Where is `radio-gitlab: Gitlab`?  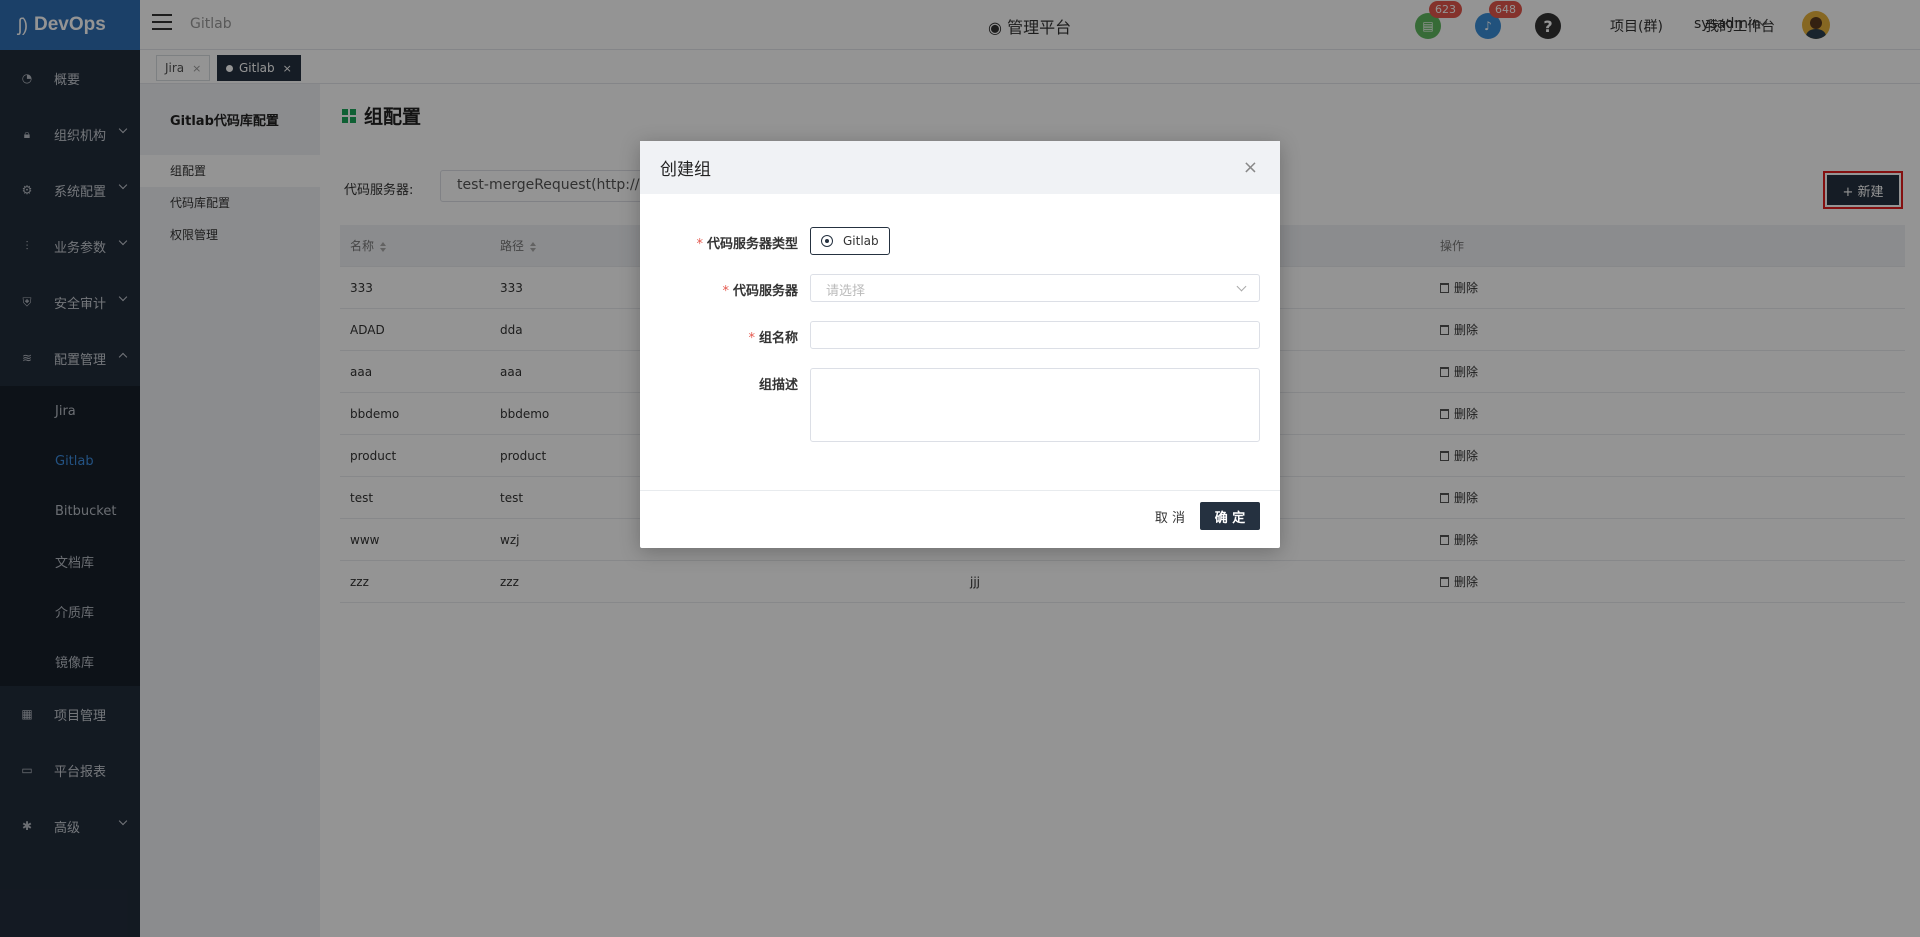 radio-gitlab: Gitlab is located at coordinates (850, 241).